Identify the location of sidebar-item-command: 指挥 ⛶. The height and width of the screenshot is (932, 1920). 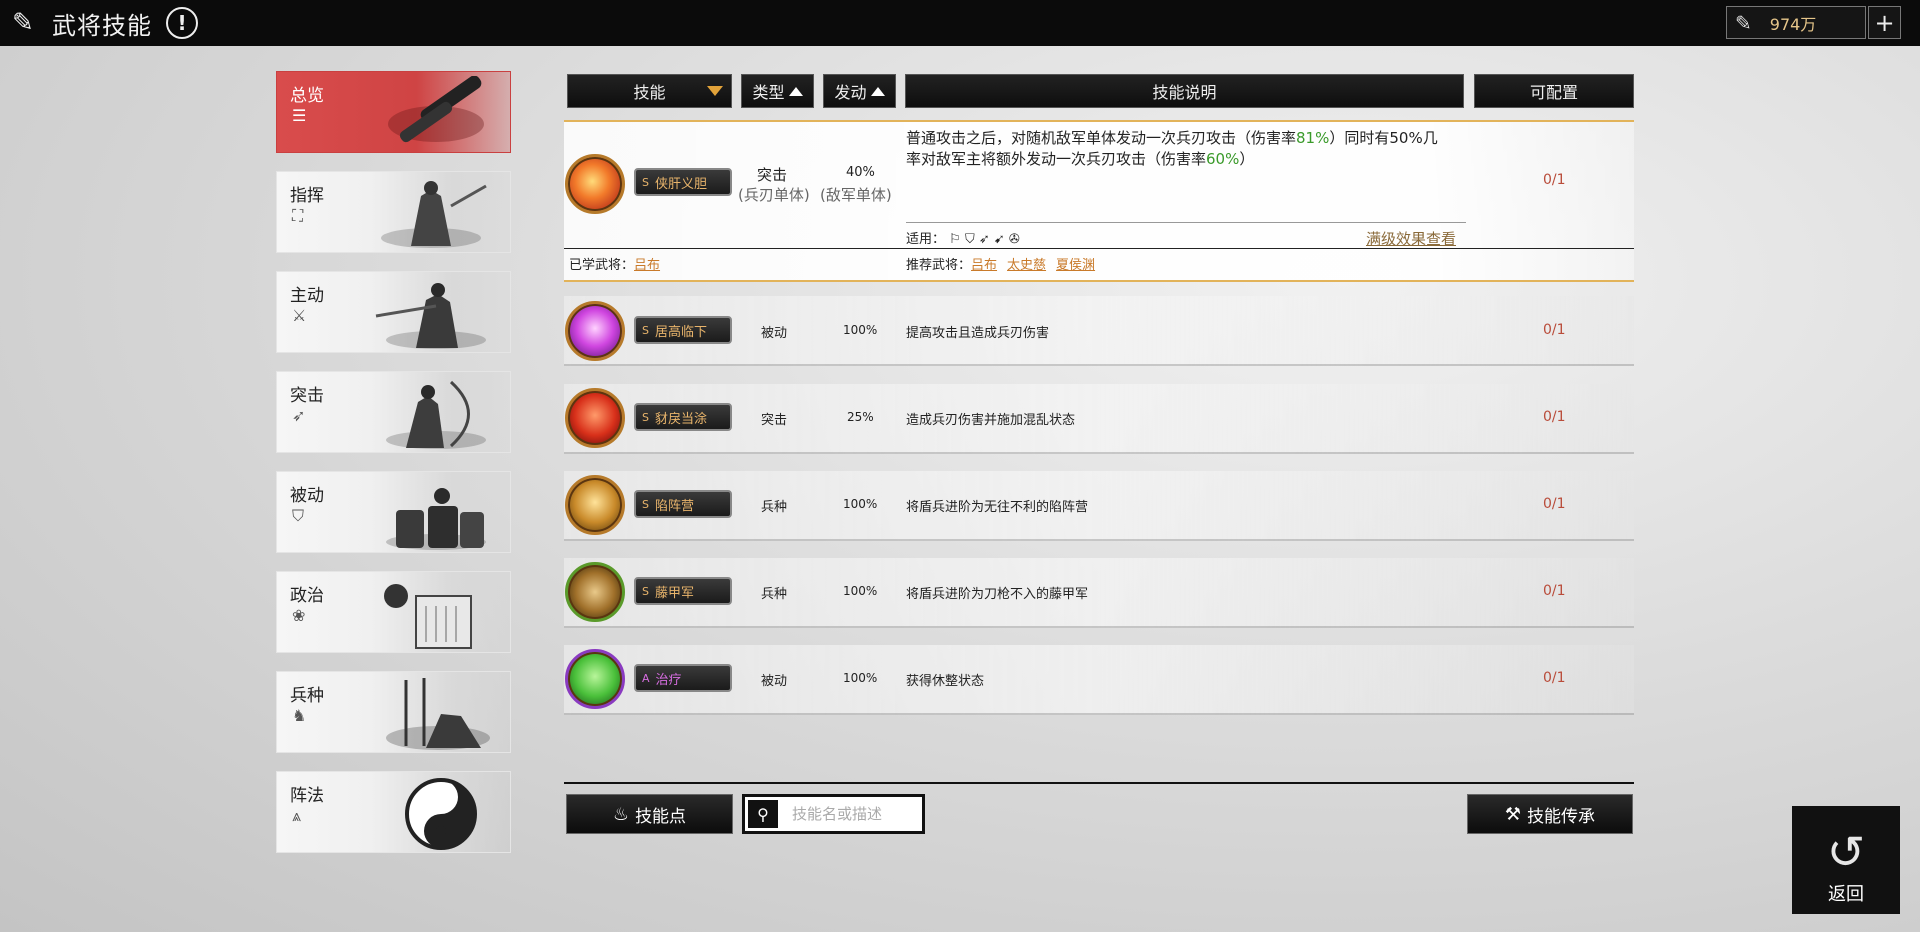
(393, 212).